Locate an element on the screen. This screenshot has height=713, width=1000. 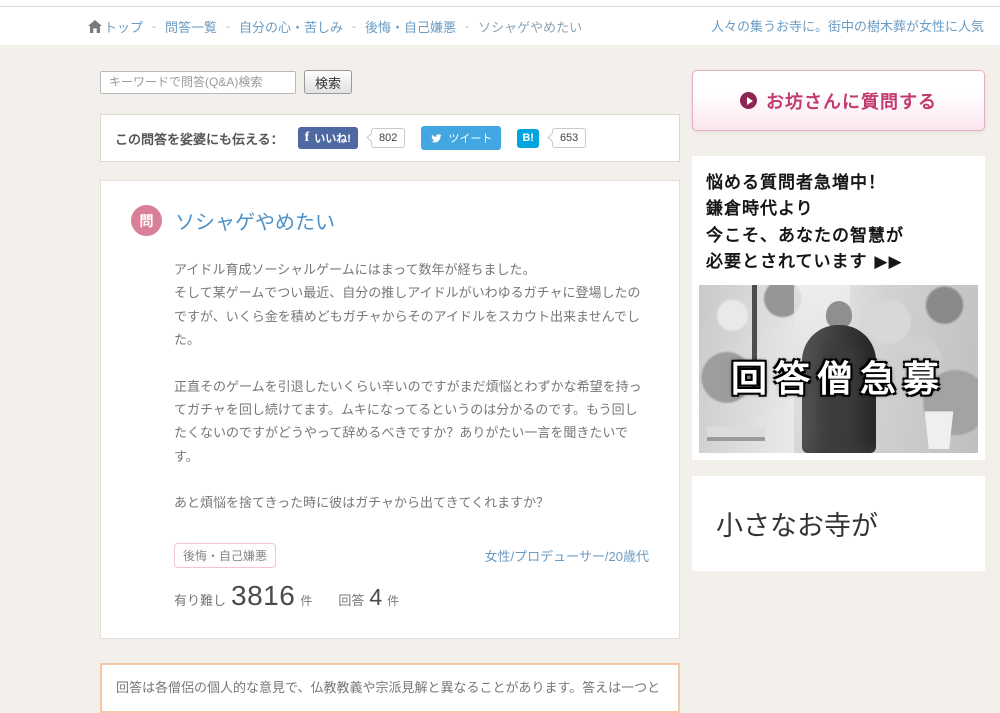
tweet-button: ツイート is located at coordinates (461, 138).